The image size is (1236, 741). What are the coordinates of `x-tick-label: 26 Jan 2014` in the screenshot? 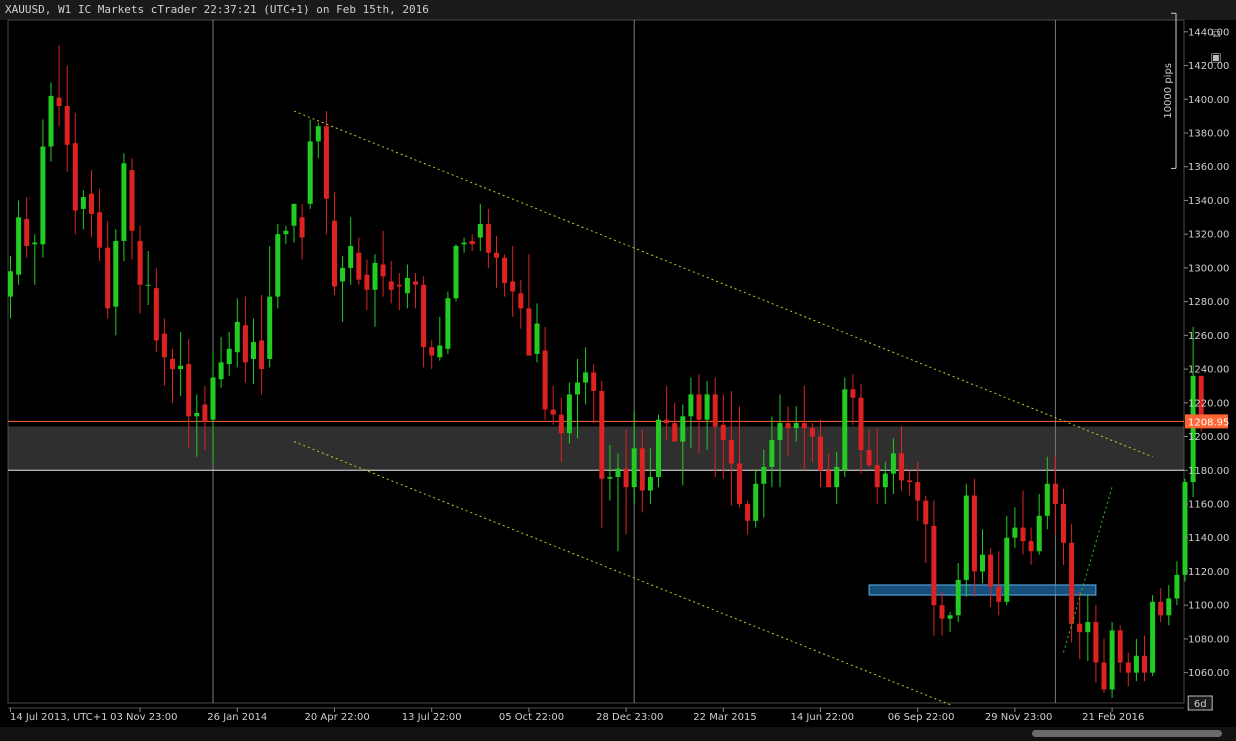 It's located at (237, 717).